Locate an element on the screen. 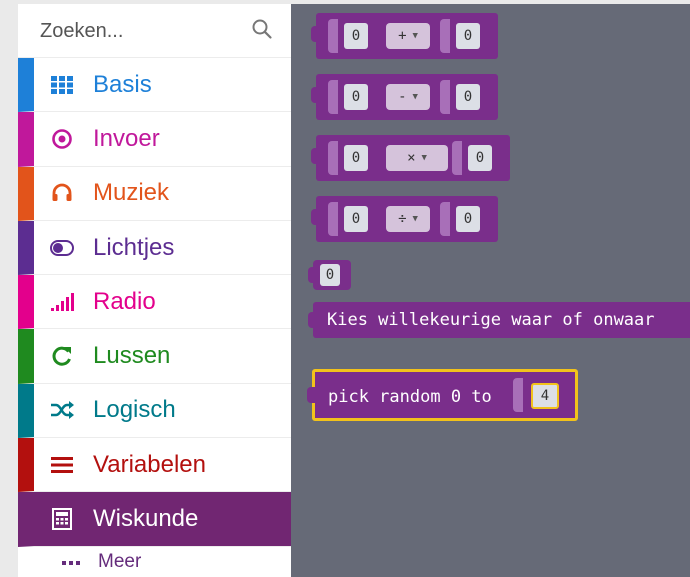  number-input: 4 is located at coordinates (545, 396).